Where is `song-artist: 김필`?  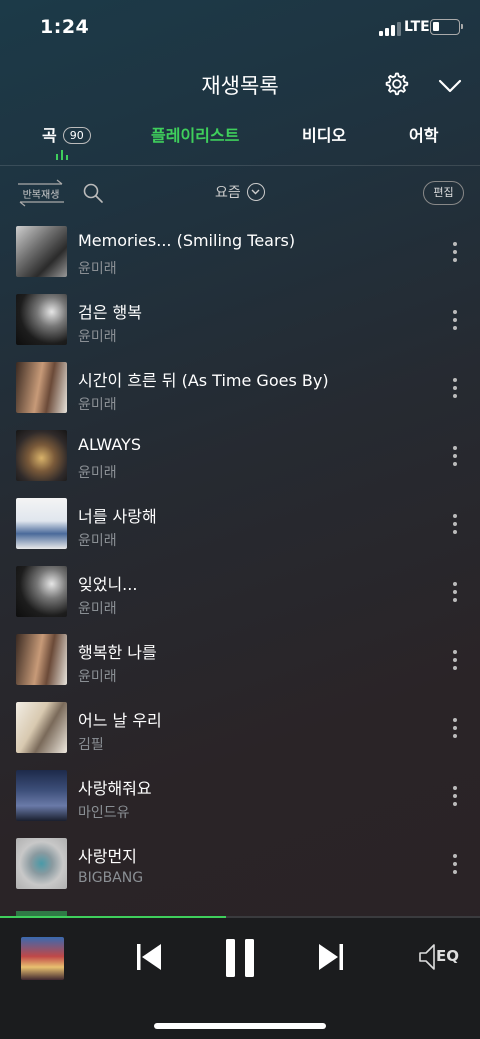 song-artist: 김필 is located at coordinates (91, 745).